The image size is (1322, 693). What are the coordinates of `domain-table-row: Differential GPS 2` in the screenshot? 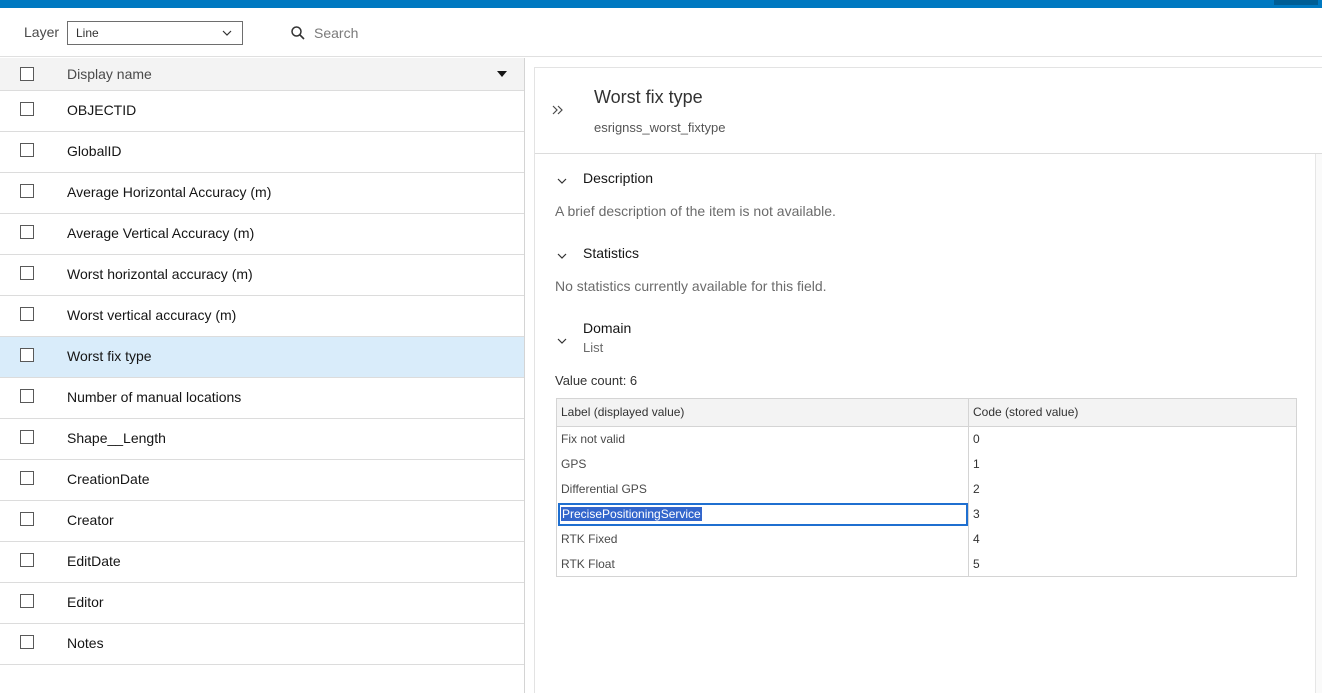 It's located at (926, 489).